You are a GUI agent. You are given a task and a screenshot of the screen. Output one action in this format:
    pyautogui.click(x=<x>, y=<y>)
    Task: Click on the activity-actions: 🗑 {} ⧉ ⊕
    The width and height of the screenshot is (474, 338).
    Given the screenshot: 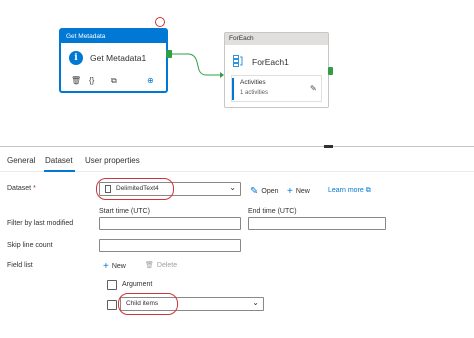 What is the action you would take?
    pyautogui.click(x=117, y=81)
    